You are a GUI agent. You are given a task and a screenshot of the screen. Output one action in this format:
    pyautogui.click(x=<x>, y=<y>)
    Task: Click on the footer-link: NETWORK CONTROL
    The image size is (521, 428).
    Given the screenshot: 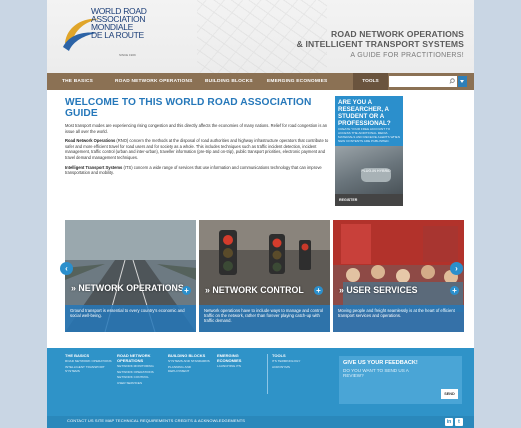 What is the action you would take?
    pyautogui.click(x=141, y=377)
    